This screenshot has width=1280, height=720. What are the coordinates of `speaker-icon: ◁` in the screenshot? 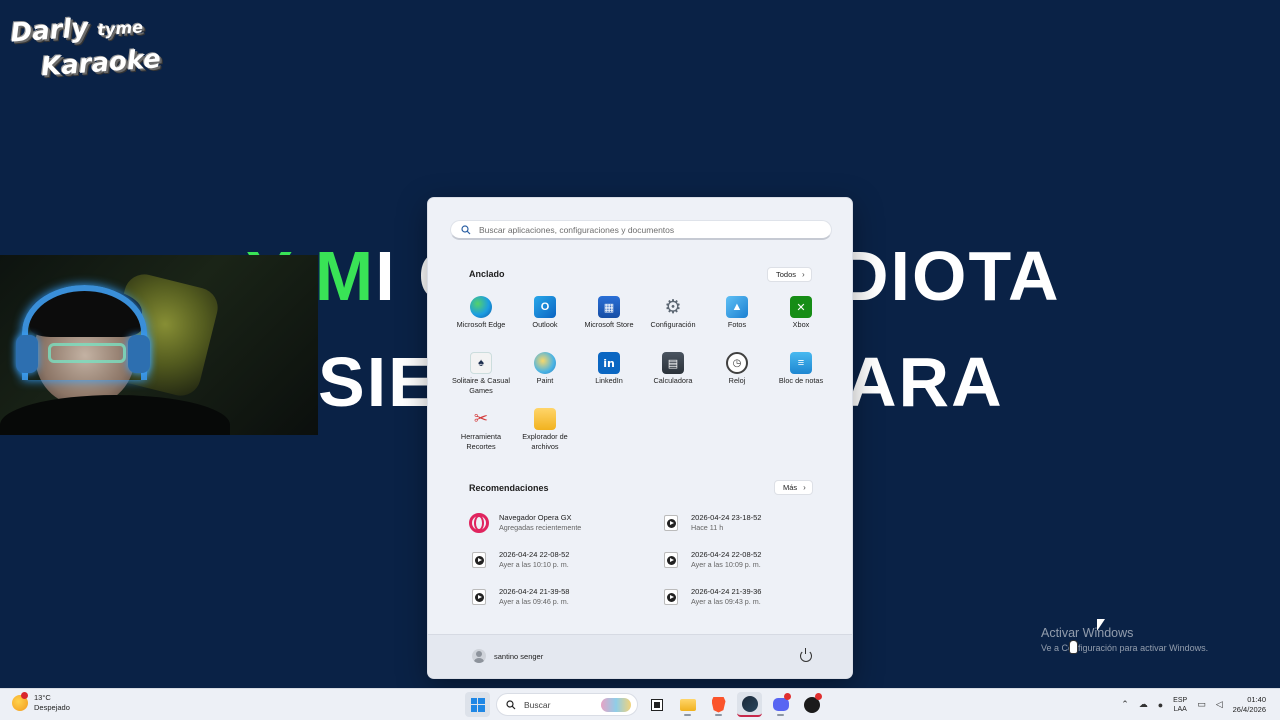 It's located at (1219, 704).